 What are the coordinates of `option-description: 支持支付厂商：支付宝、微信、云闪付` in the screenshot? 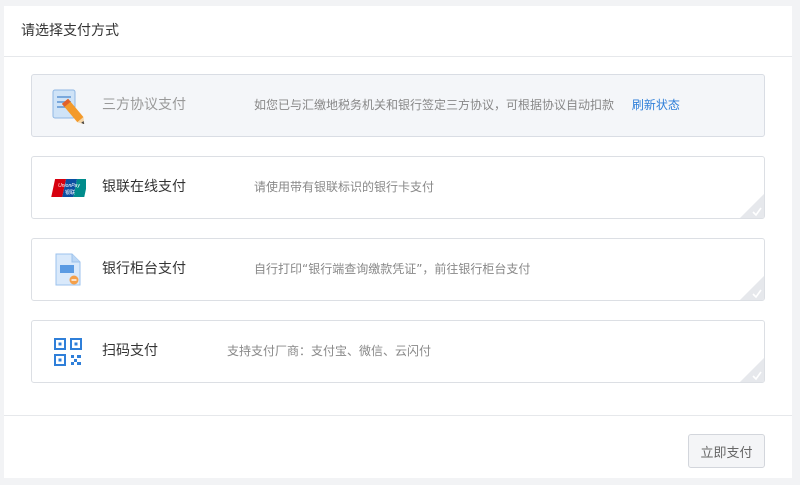 It's located at (329, 351).